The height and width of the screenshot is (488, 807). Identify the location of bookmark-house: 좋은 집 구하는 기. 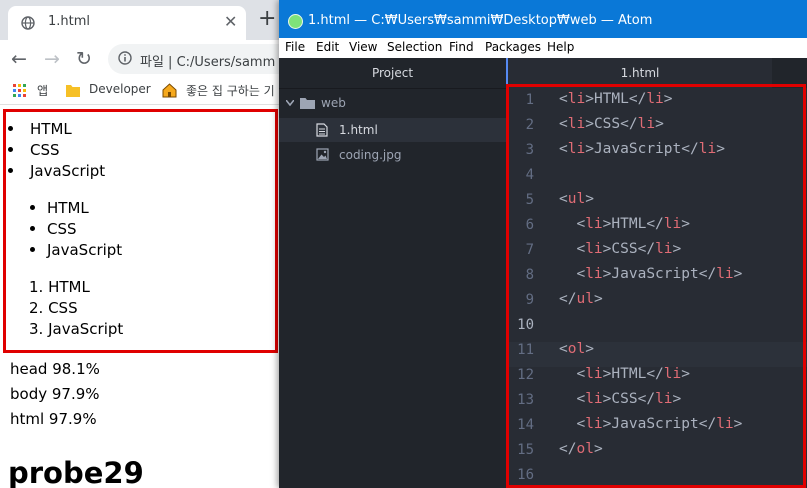
(230, 90).